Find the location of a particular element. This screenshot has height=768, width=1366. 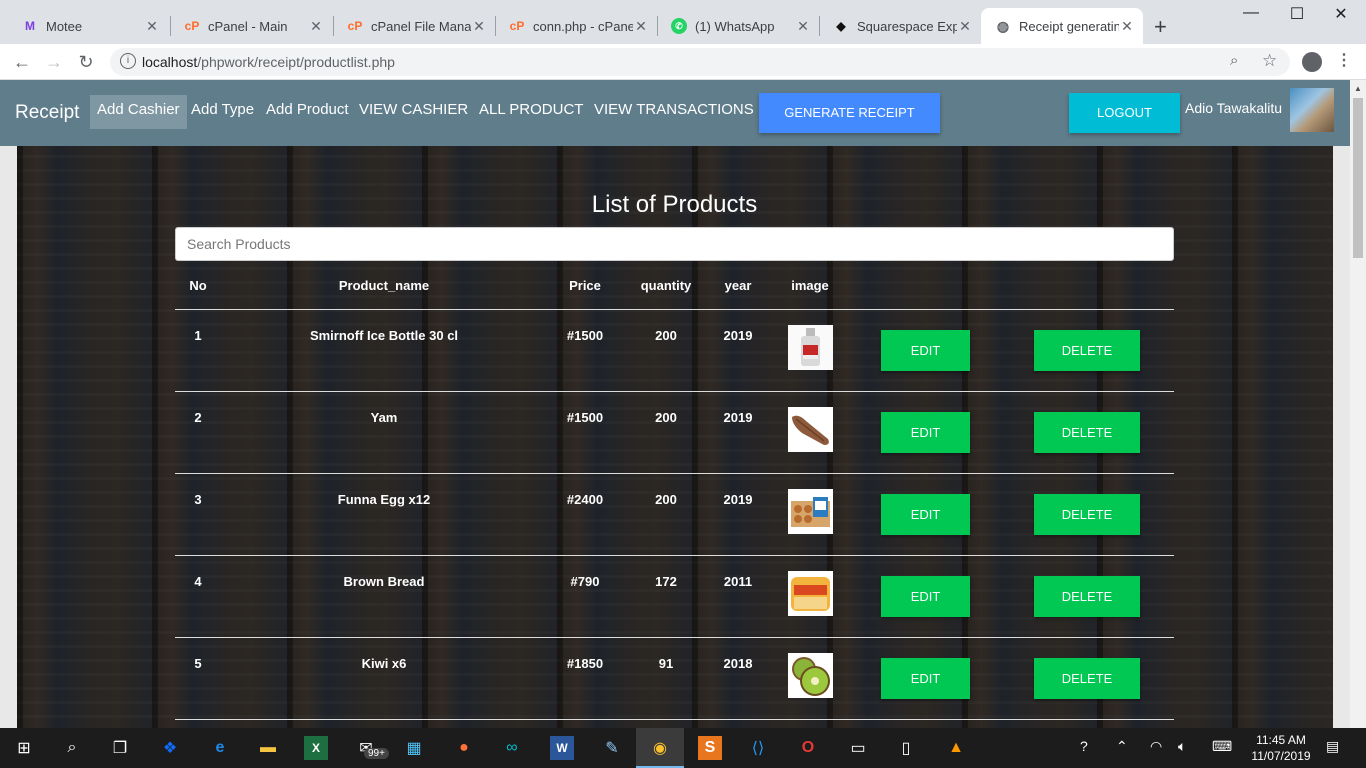

brand-logo: Receipt is located at coordinates (47, 113).